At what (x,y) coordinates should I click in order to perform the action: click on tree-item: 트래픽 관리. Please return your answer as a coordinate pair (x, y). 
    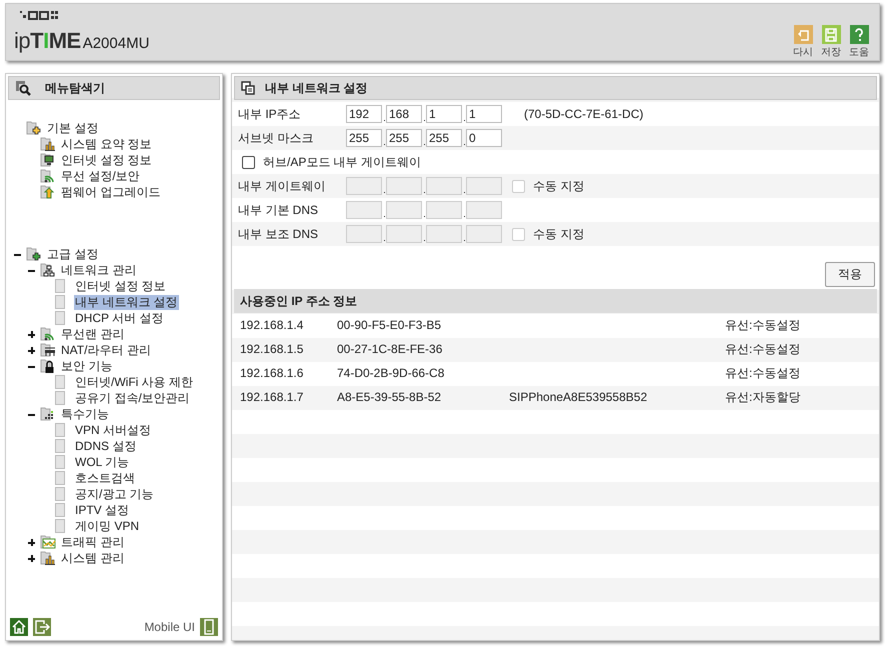
    Looking at the image, I should click on (93, 542).